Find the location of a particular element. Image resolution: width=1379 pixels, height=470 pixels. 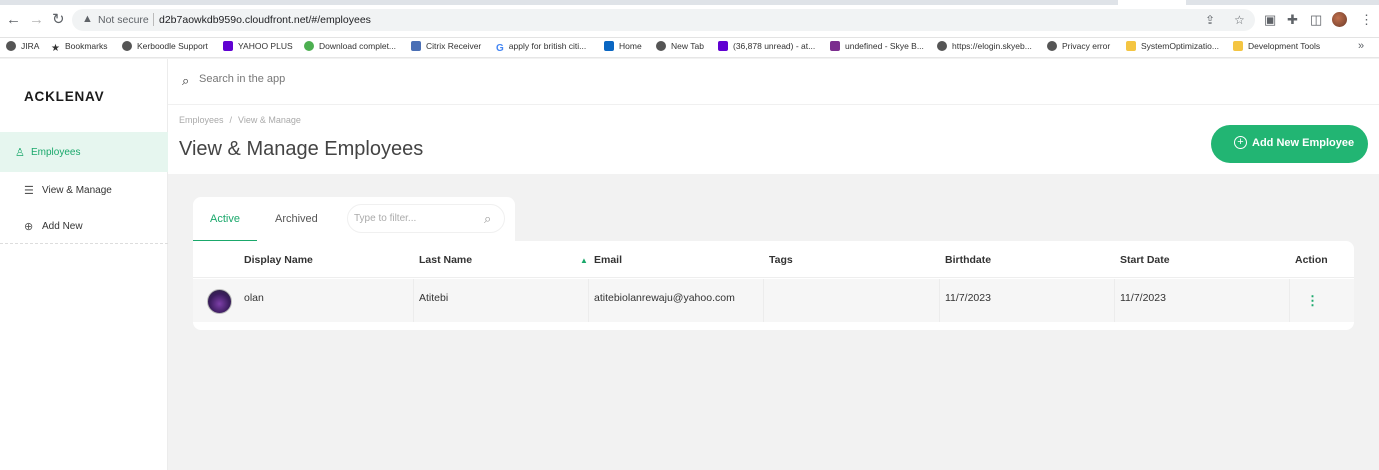

breadcrumb-current: View & Manage is located at coordinates (269, 120).